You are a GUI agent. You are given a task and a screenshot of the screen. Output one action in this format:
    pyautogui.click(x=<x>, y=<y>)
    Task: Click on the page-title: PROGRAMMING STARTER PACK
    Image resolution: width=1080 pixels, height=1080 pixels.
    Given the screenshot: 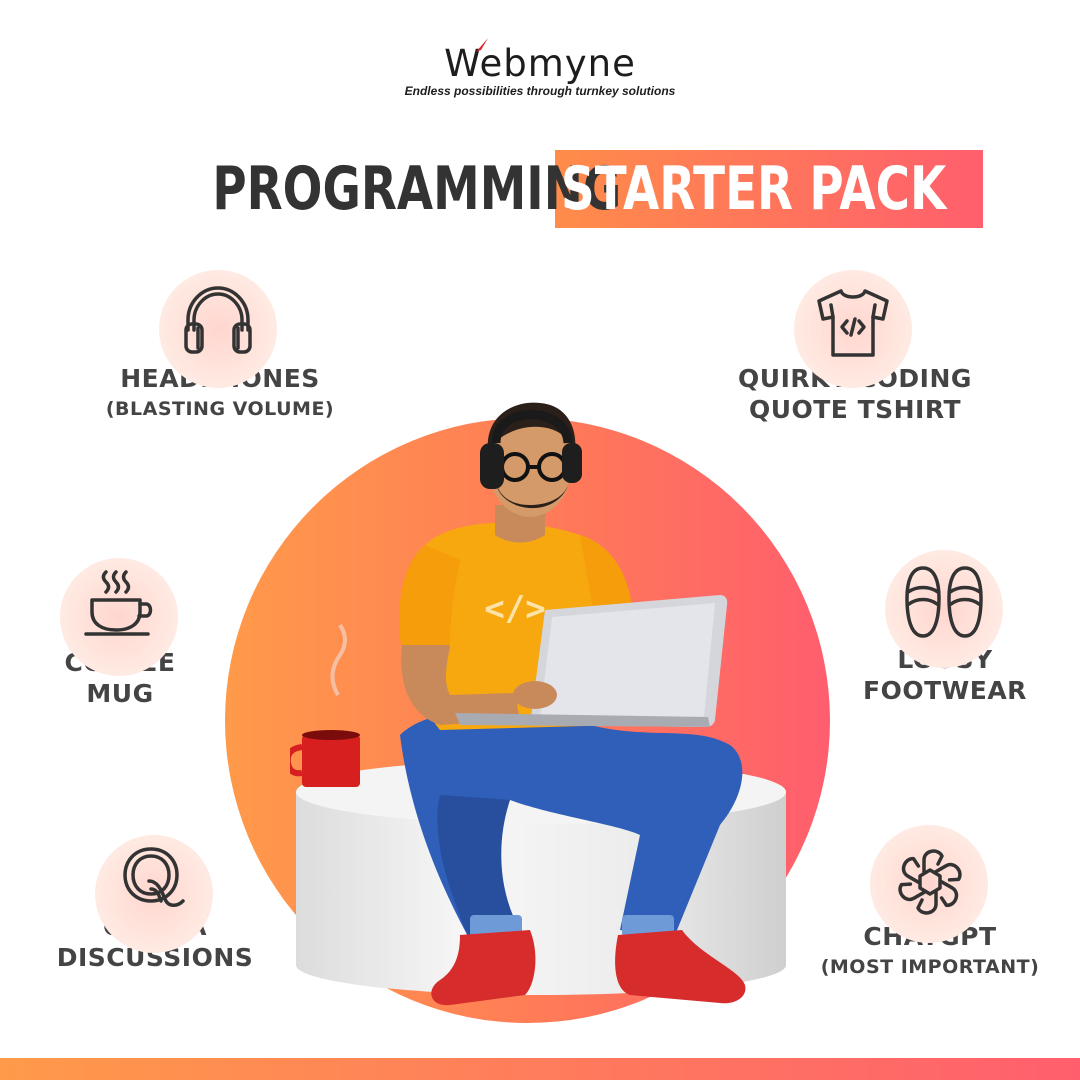 What is the action you would take?
    pyautogui.click(x=540, y=189)
    